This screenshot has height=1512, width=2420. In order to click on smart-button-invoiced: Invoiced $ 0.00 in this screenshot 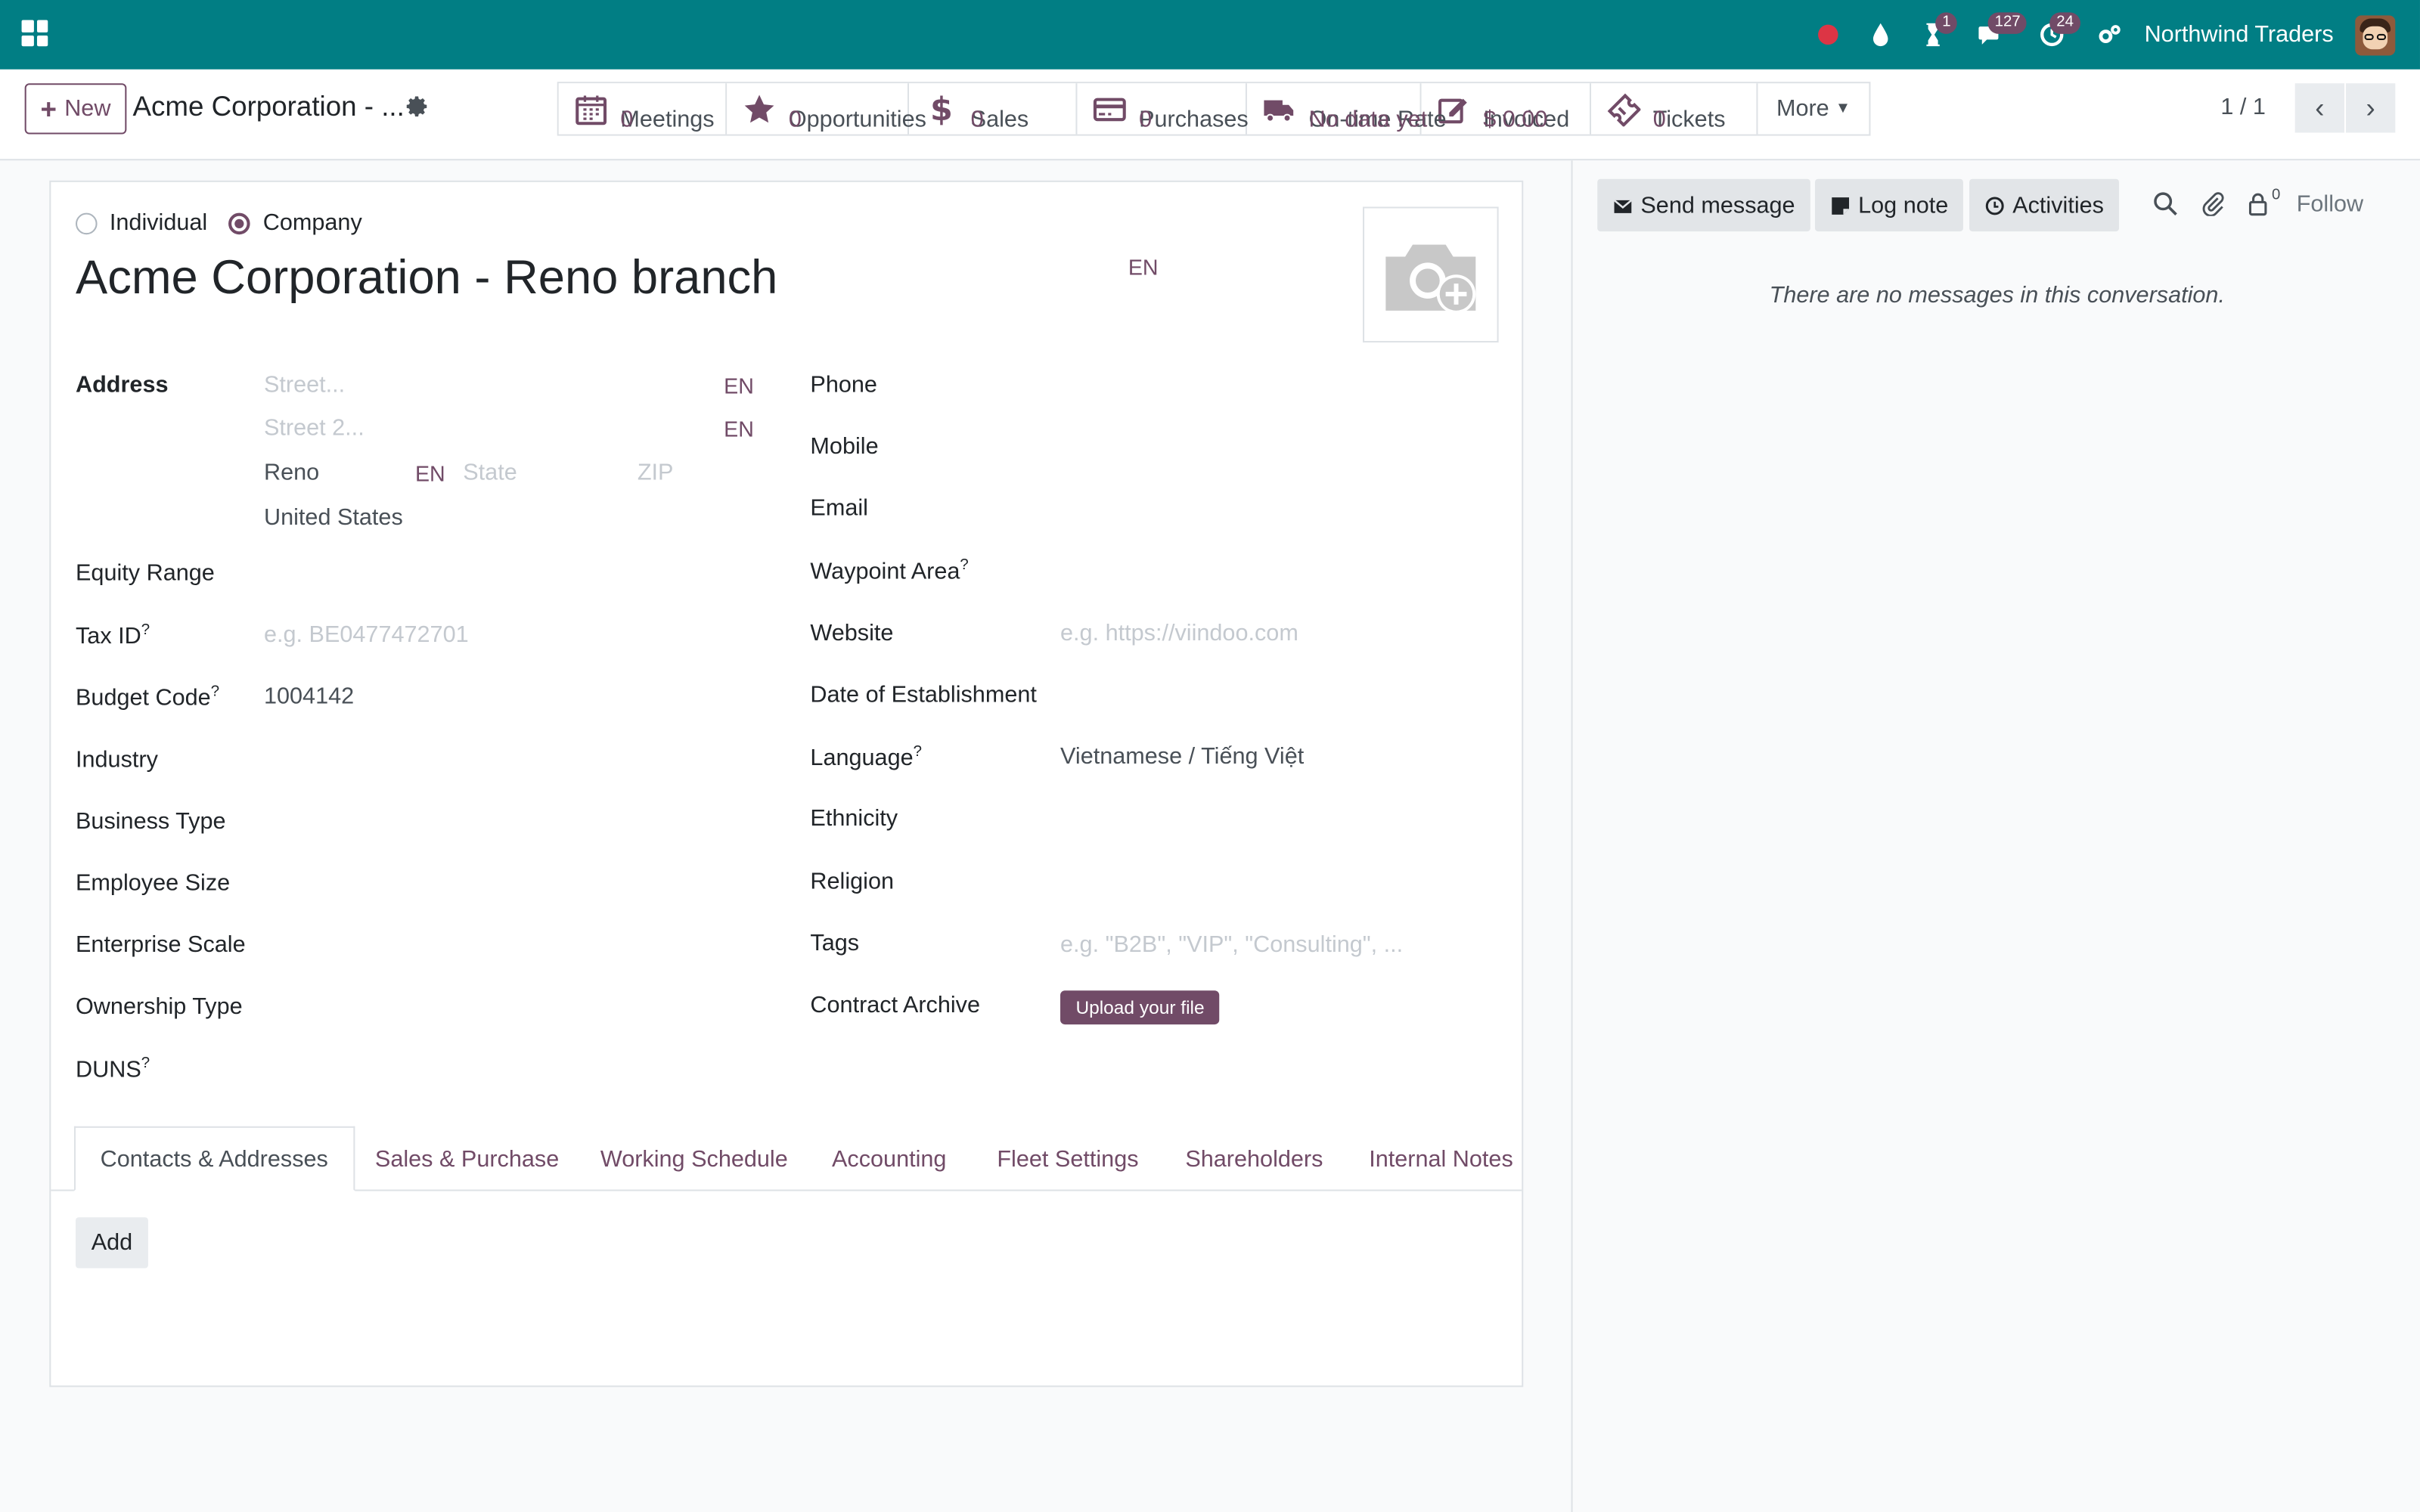, I will do `click(1506, 109)`.